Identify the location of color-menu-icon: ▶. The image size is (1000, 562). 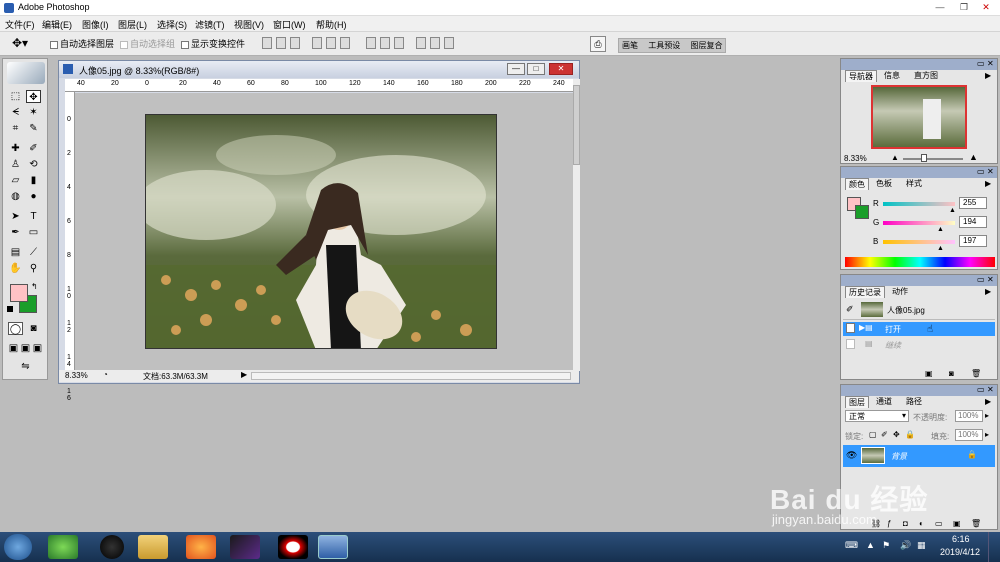
(988, 183).